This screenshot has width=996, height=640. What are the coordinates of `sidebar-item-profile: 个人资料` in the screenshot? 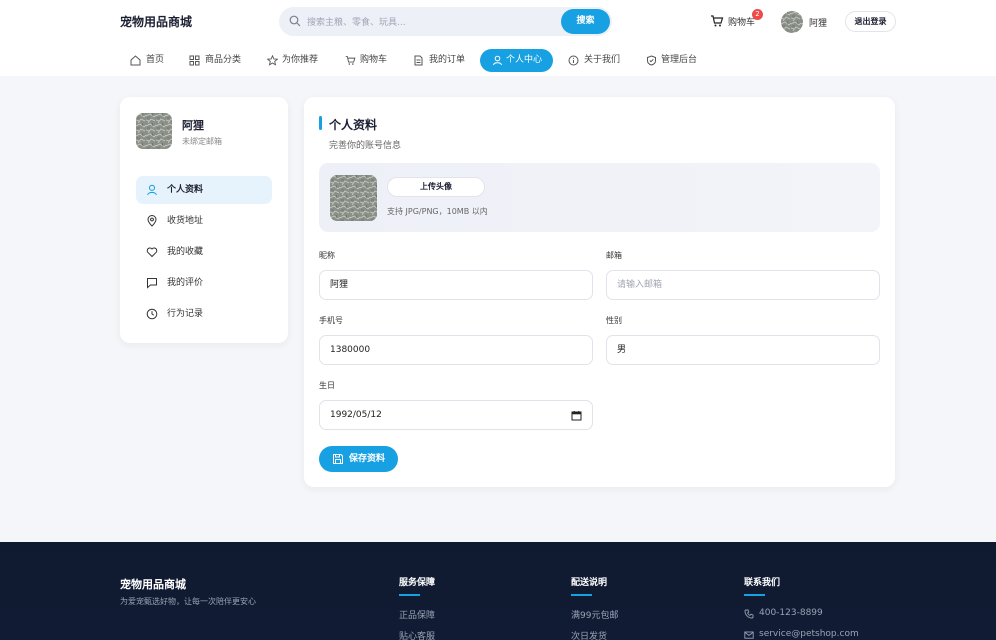 It's located at (204, 190).